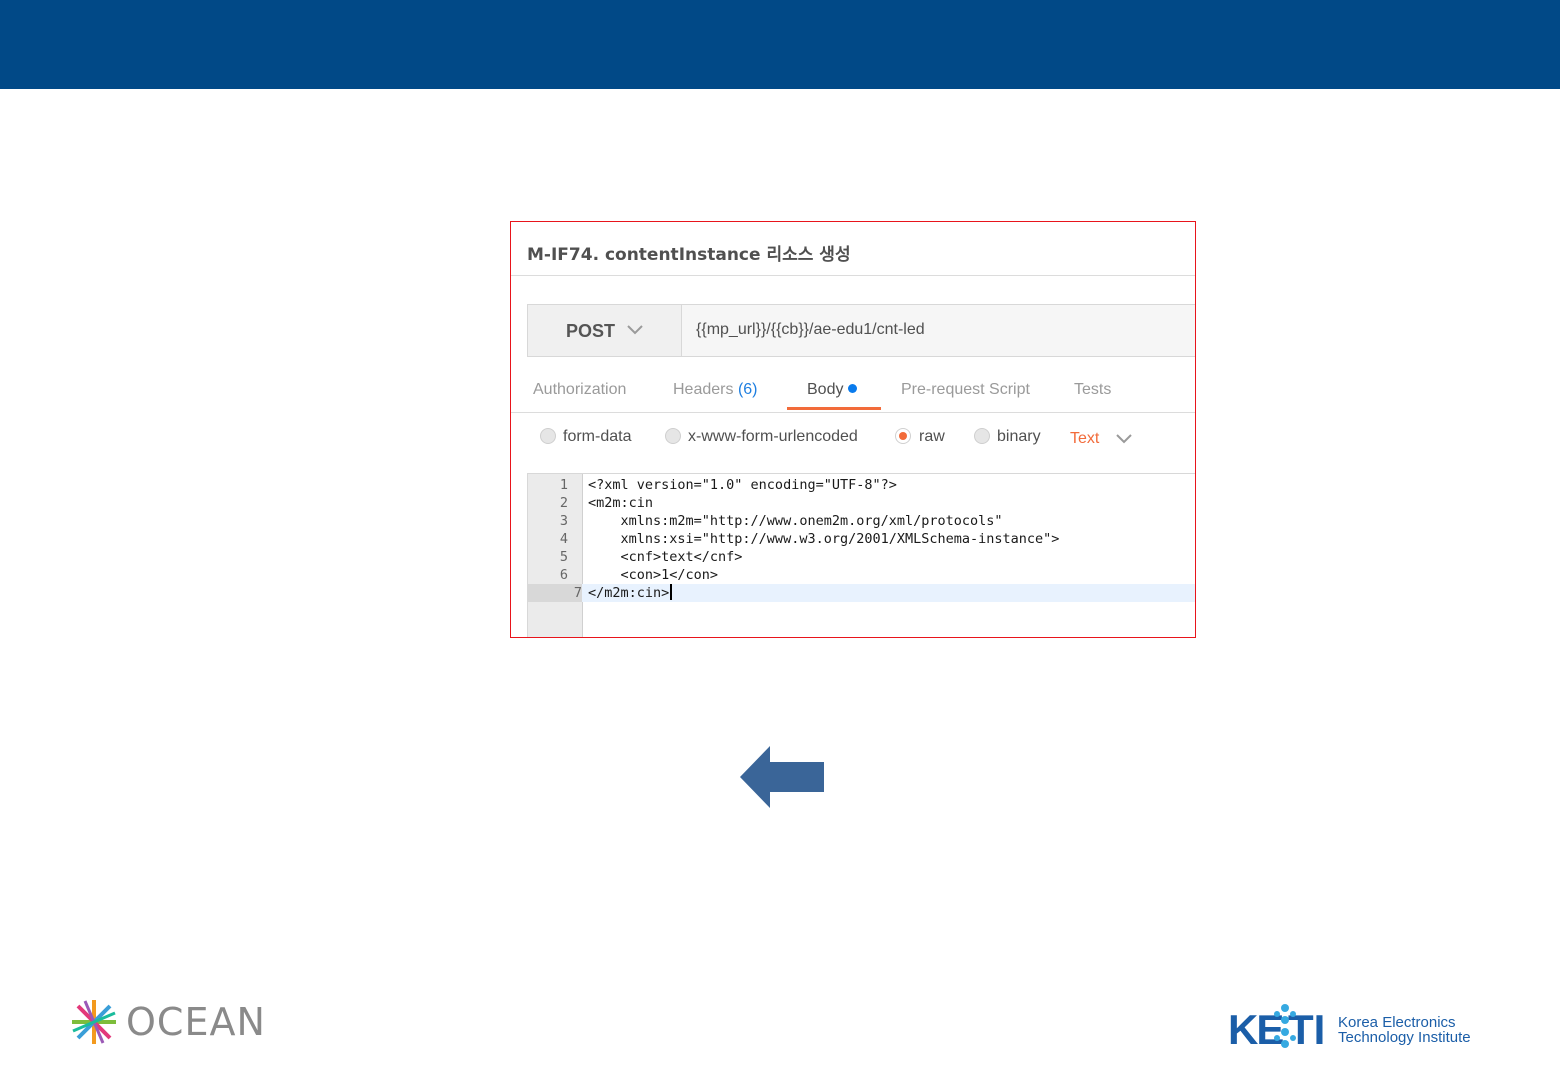 This screenshot has height=1080, width=1560. I want to click on radio-raw-label: raw, so click(932, 437).